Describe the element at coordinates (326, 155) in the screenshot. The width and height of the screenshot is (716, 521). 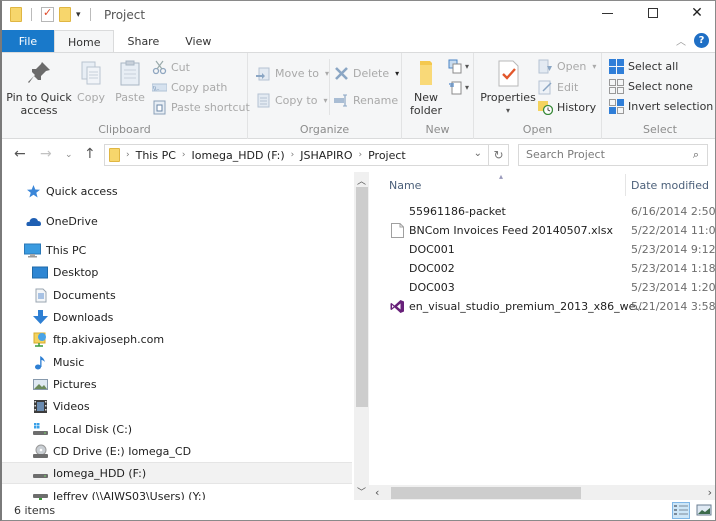
I see `breadcrumb-jshapiro: JSHAPIRO` at that location.